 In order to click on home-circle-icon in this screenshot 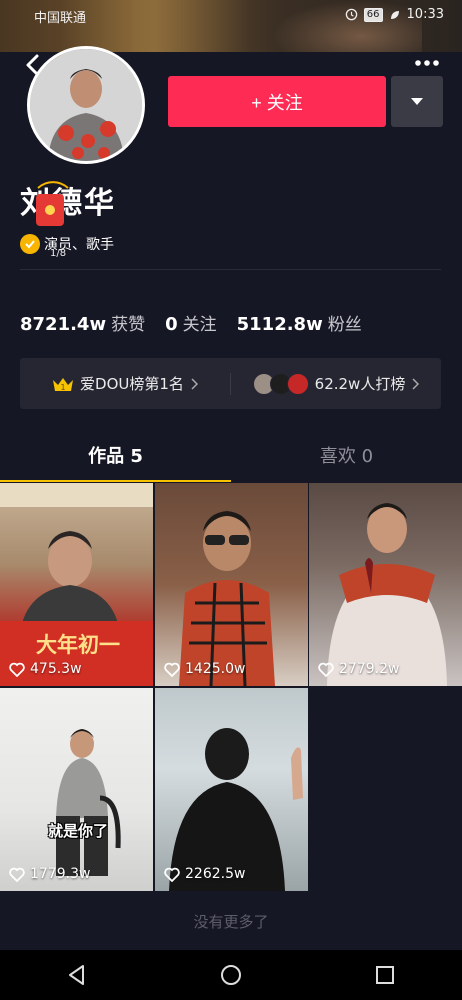, I will do `click(231, 975)`.